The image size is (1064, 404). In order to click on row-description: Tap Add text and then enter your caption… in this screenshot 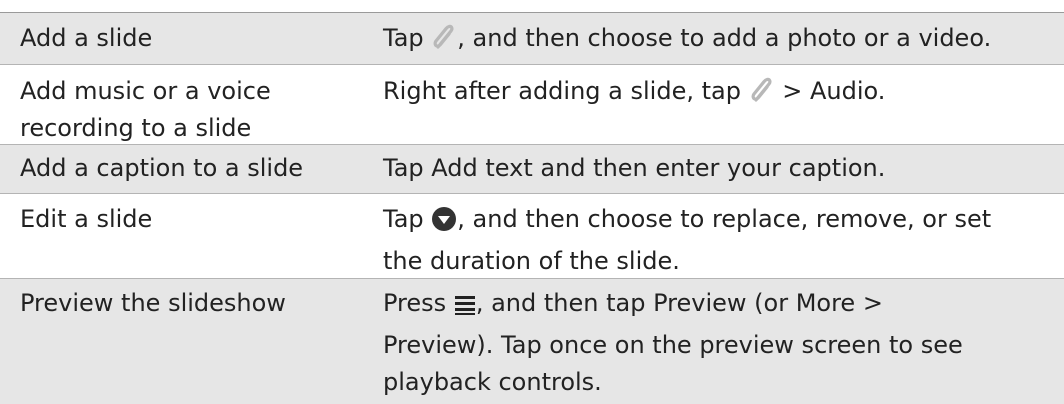, I will do `click(634, 168)`.